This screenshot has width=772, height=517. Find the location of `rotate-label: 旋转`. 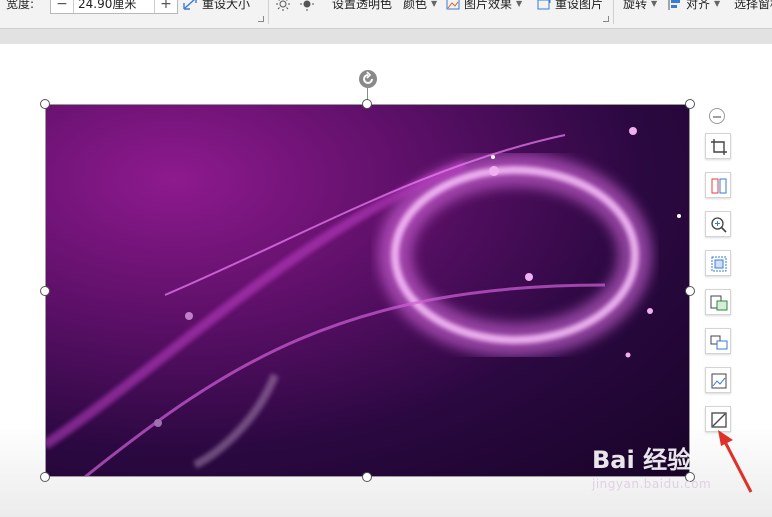

rotate-label: 旋转 is located at coordinates (635, 5).